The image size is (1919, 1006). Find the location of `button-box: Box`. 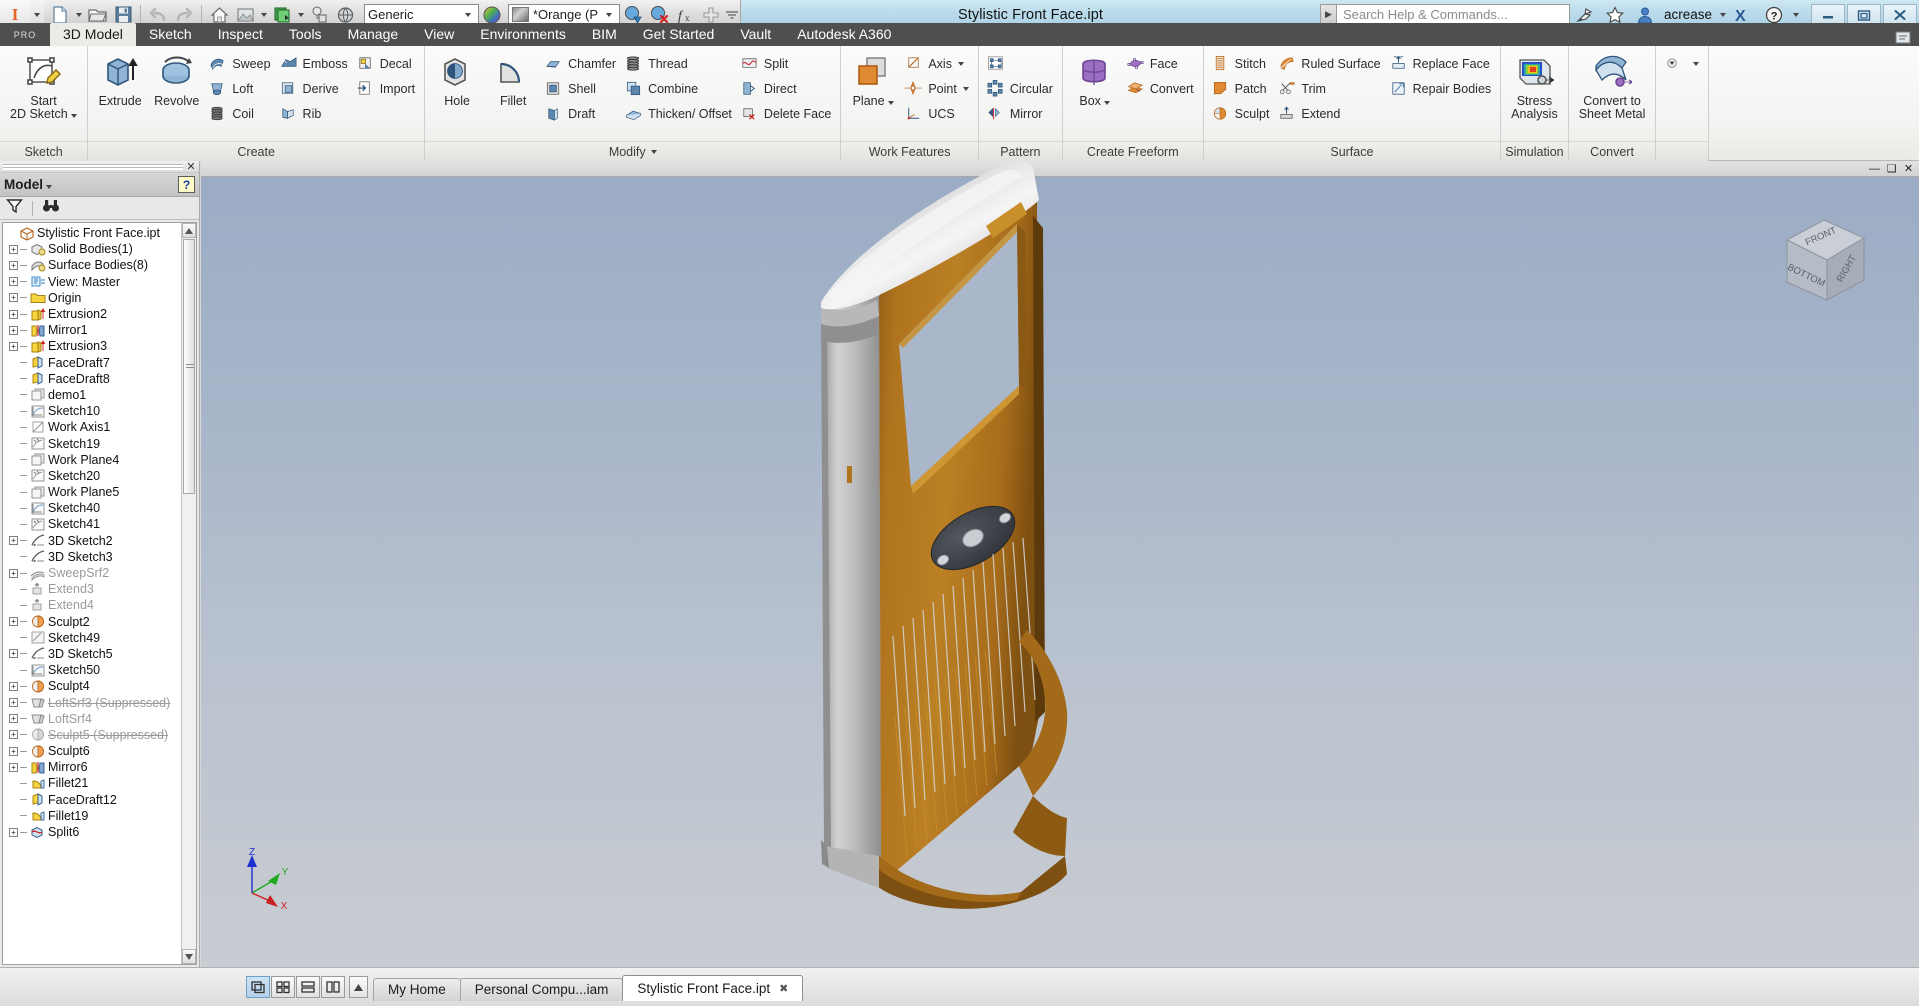

button-box: Box is located at coordinates (1095, 80).